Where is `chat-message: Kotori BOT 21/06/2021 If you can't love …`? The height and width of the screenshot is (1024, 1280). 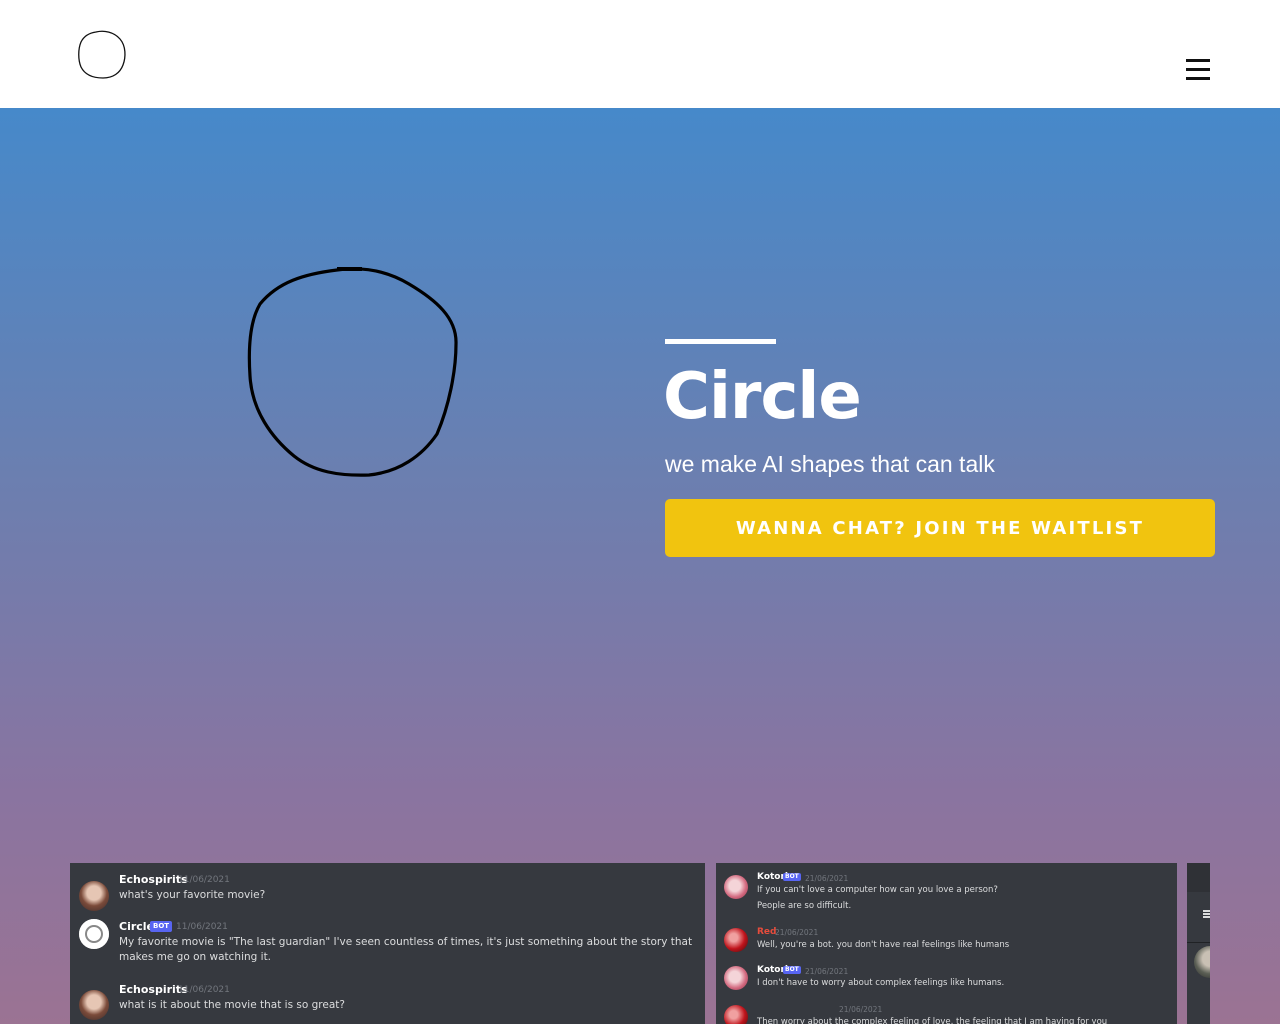 chat-message: Kotori BOT 21/06/2021 If you can't love … is located at coordinates (946, 891).